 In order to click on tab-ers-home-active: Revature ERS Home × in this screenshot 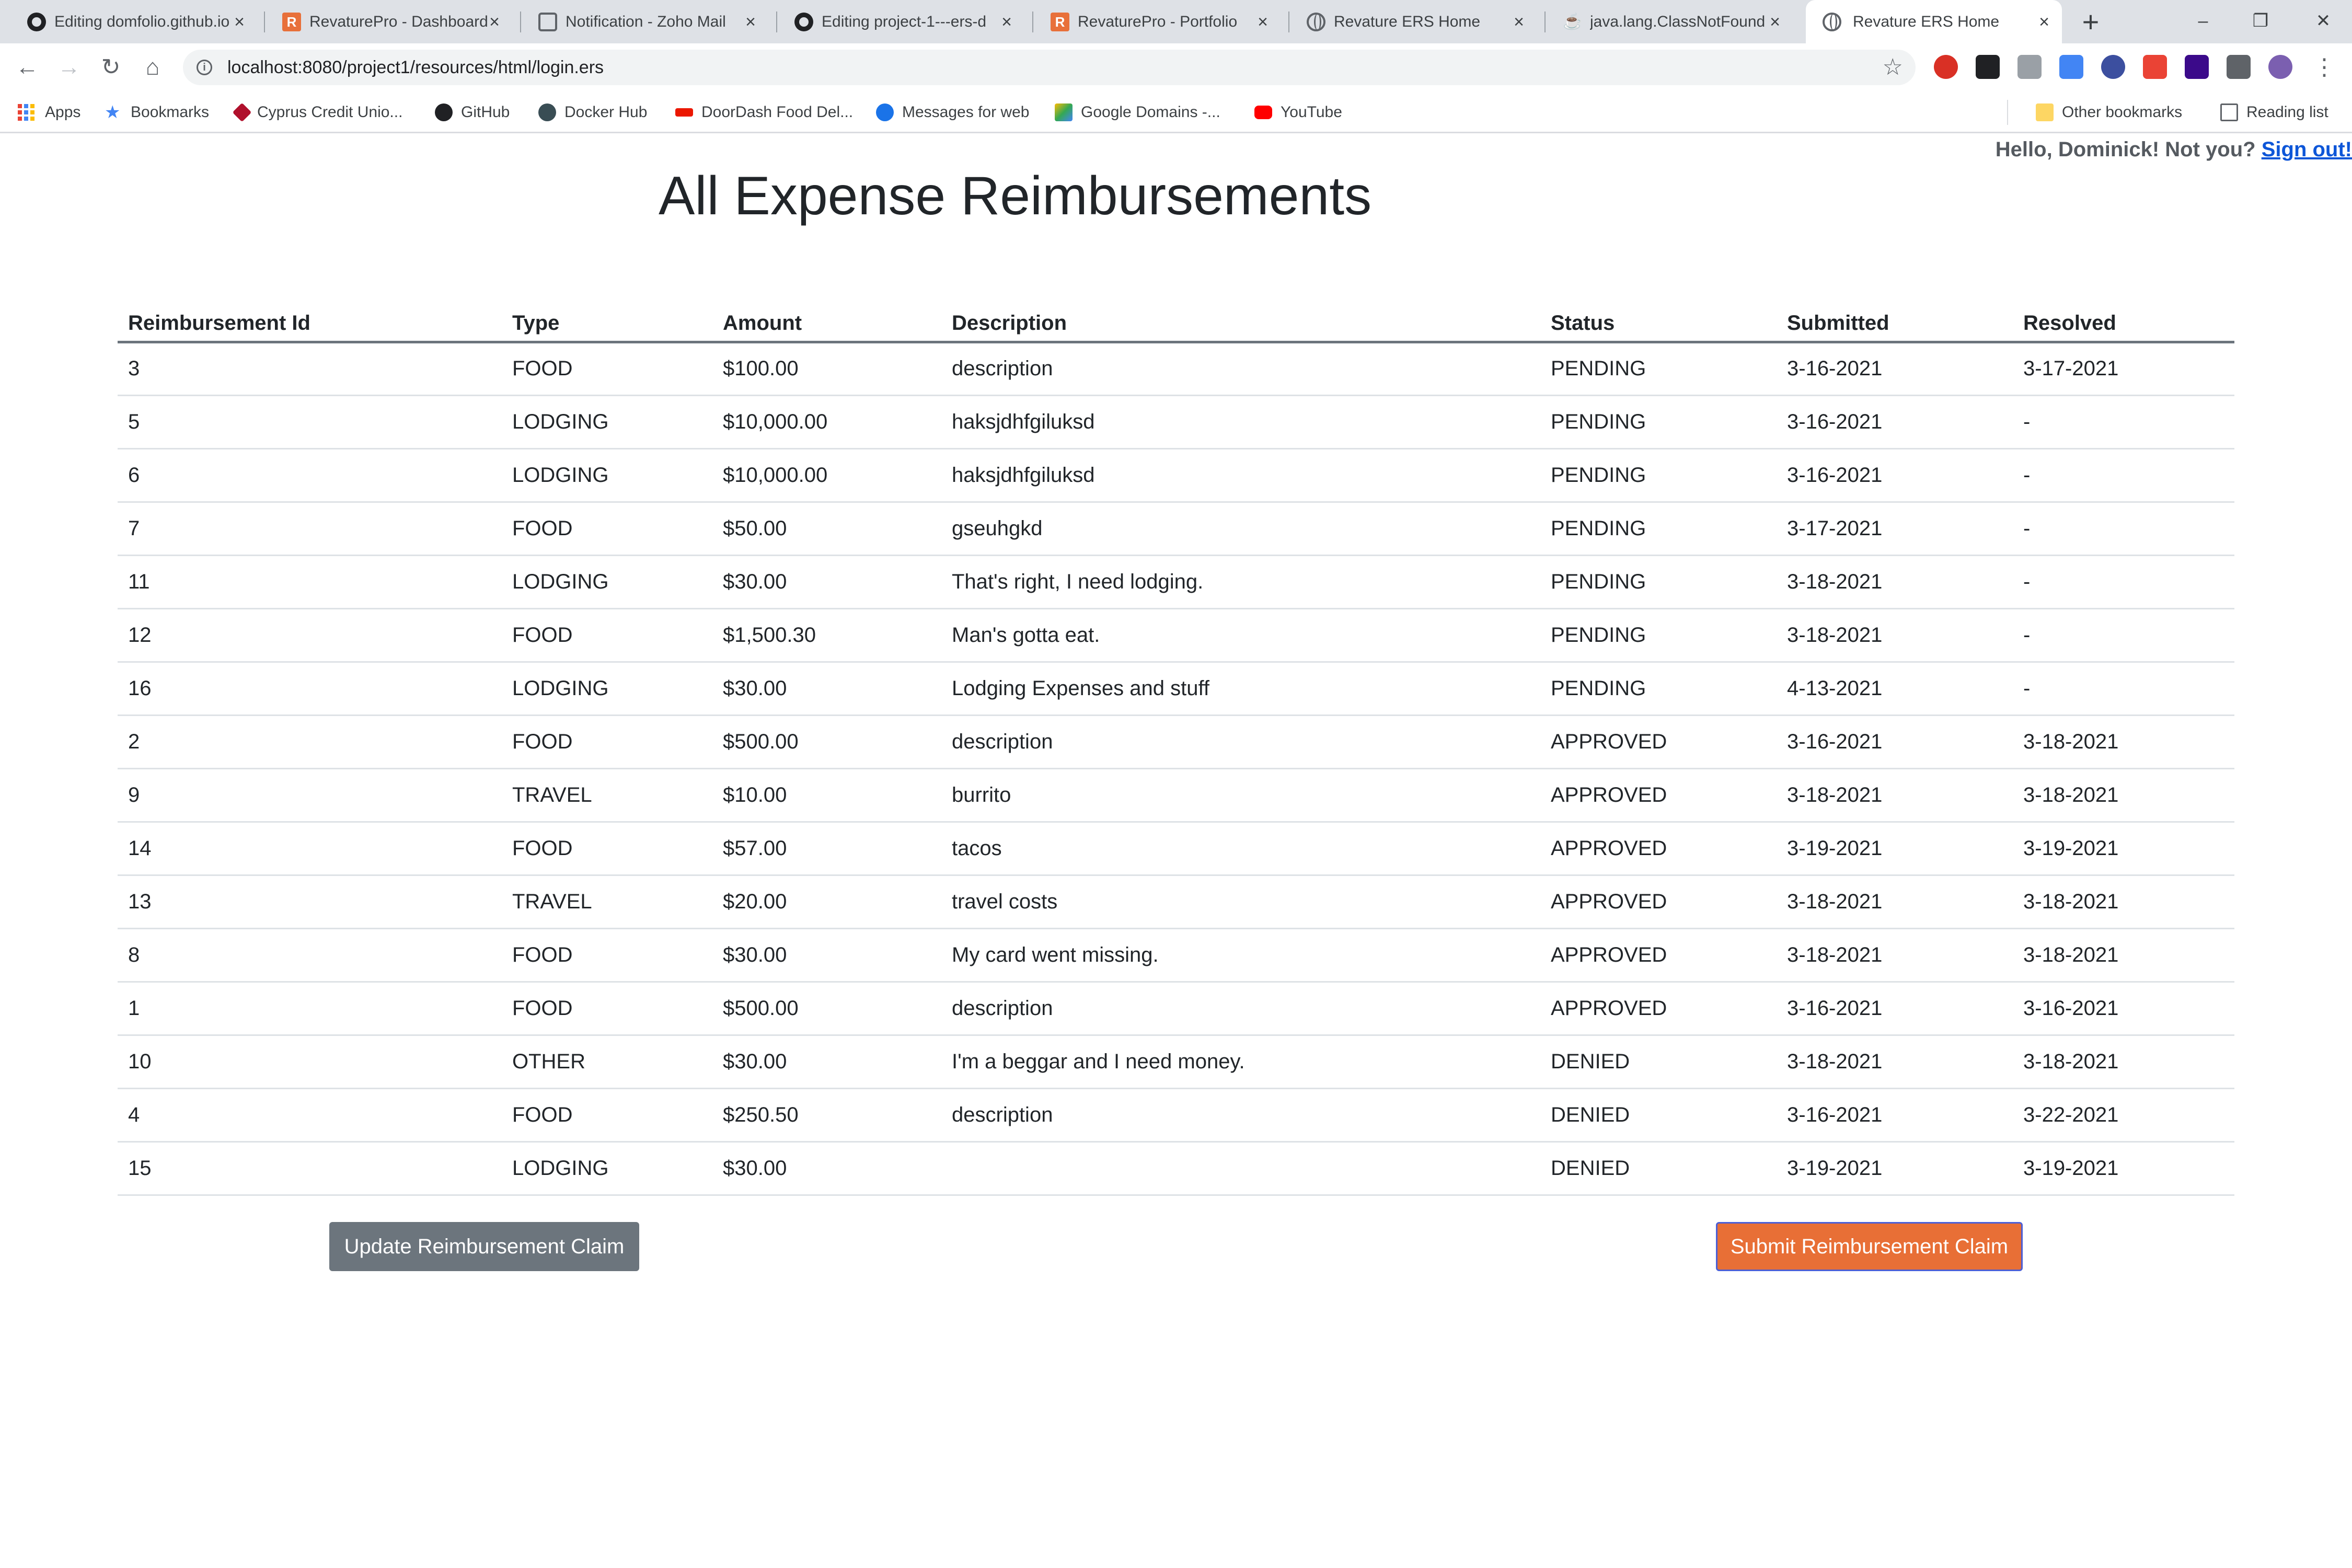, I will do `click(1934, 21)`.